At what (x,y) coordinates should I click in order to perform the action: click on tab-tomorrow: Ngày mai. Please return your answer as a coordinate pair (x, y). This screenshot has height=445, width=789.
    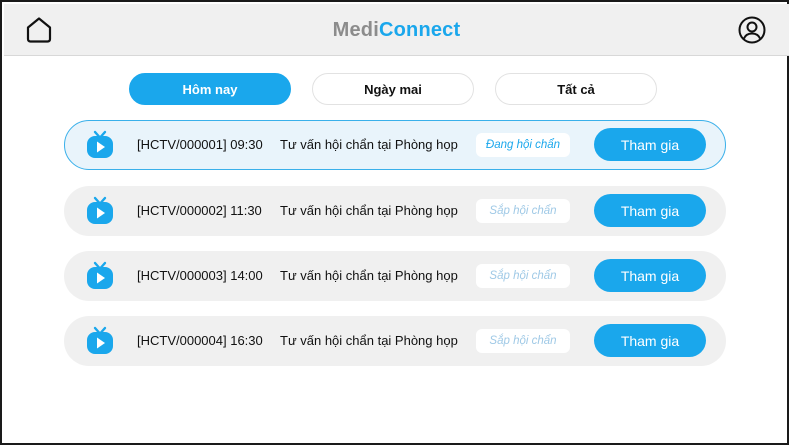
    Looking at the image, I should click on (393, 89).